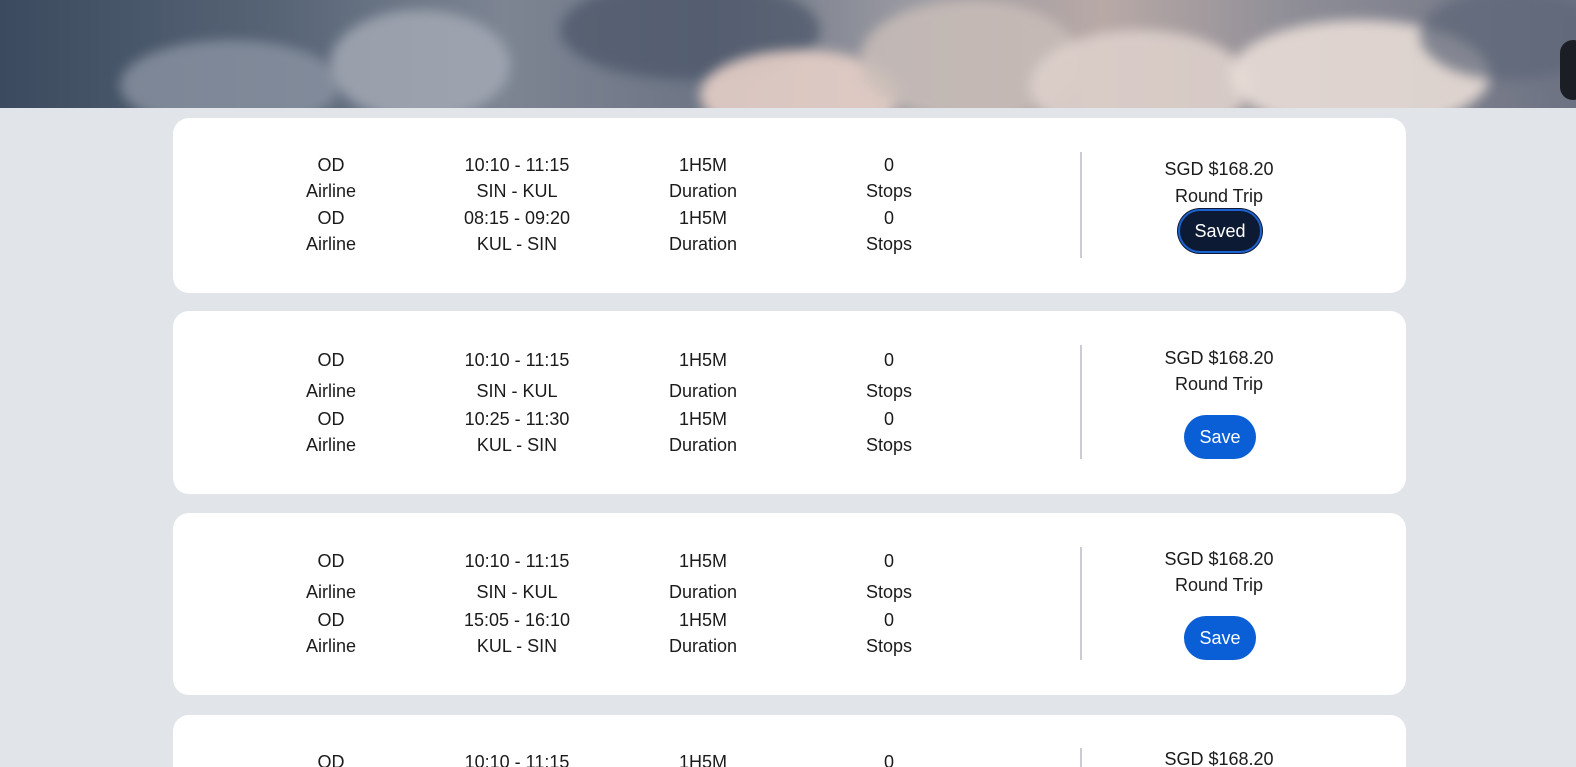  I want to click on edge-handle, so click(1568, 70).